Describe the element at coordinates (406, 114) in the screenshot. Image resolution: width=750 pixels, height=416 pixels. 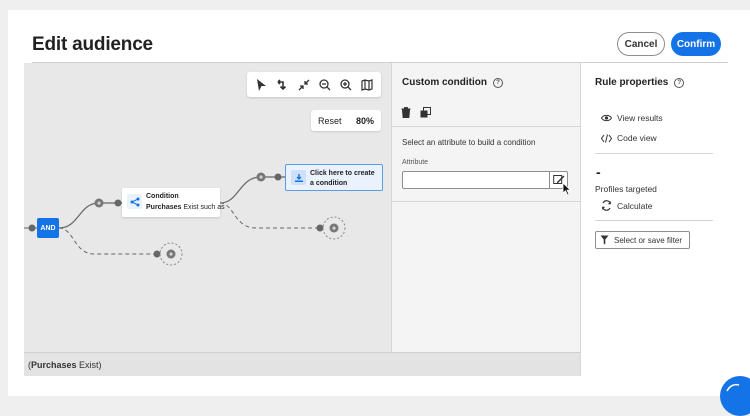
I see `delete-icon` at that location.